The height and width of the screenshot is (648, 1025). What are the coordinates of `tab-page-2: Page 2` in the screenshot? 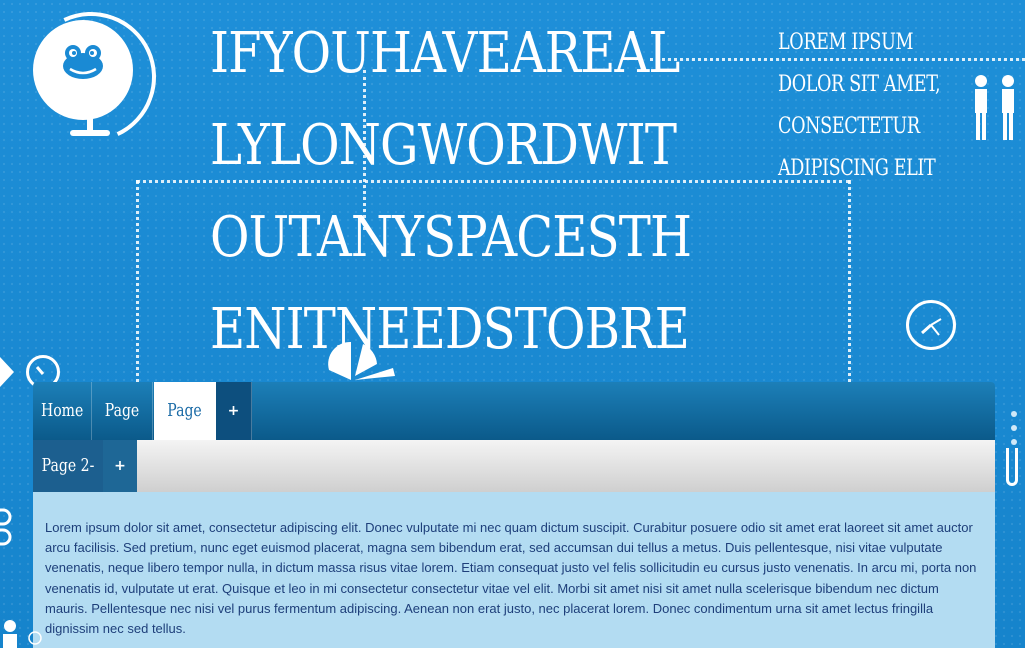 It's located at (185, 430).